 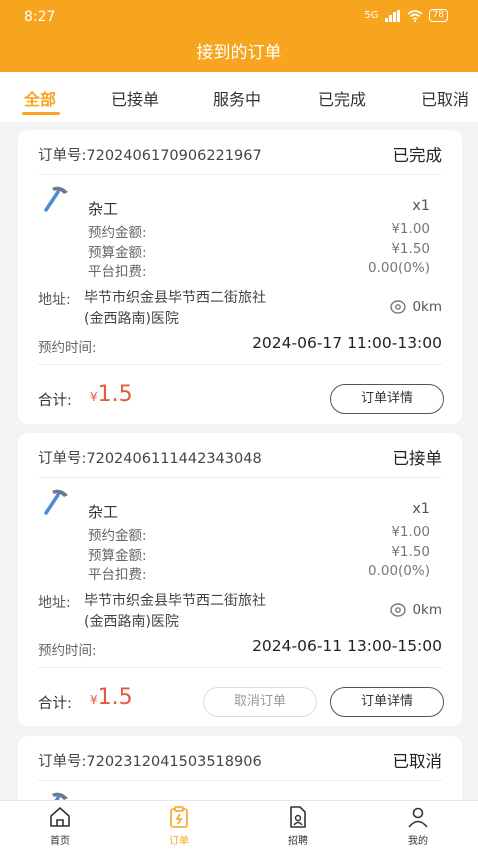 What do you see at coordinates (40, 17) in the screenshot?
I see `status-time: 8:27` at bounding box center [40, 17].